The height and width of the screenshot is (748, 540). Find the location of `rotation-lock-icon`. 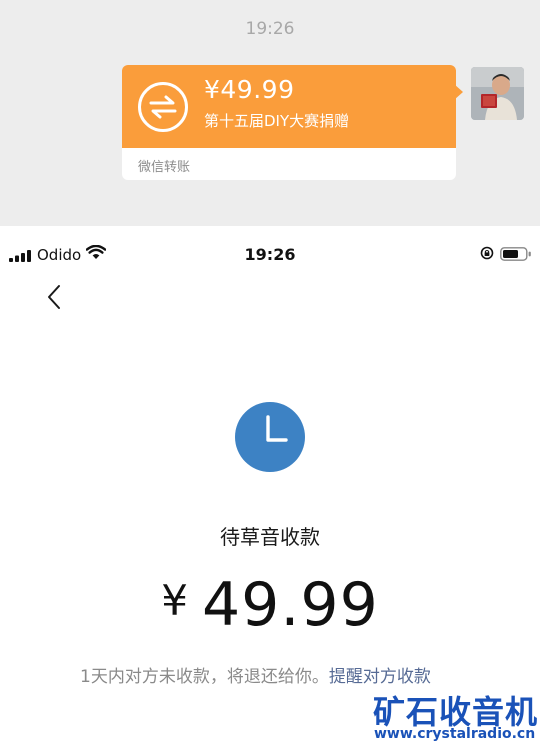

rotation-lock-icon is located at coordinates (487, 253).